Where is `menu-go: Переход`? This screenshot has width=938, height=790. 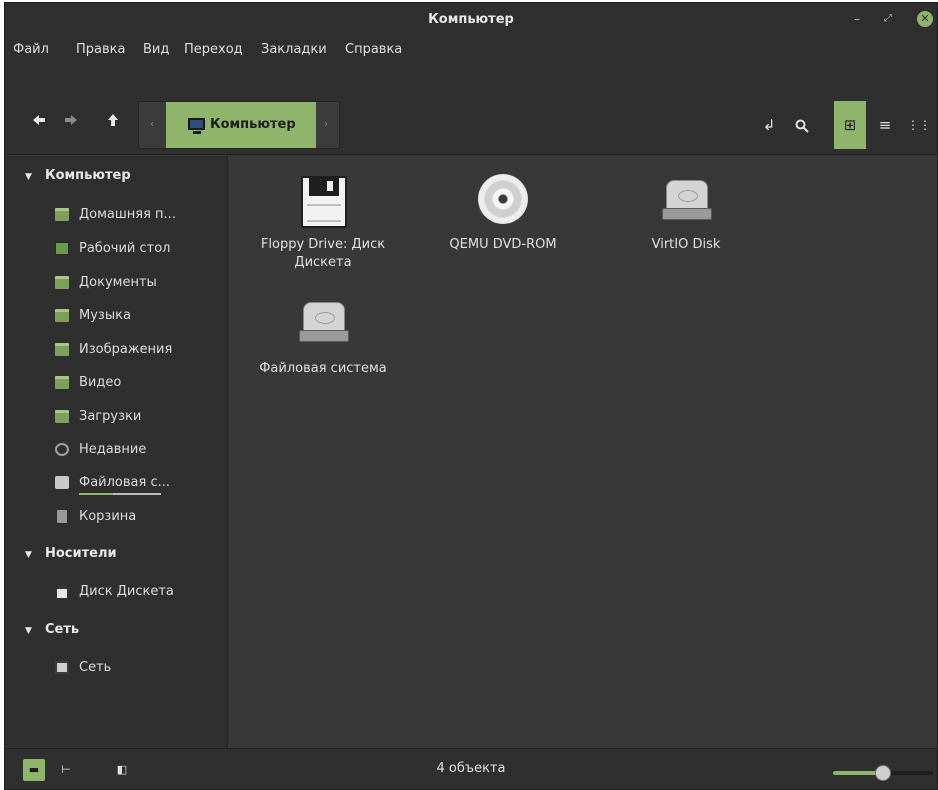
menu-go: Переход is located at coordinates (213, 49).